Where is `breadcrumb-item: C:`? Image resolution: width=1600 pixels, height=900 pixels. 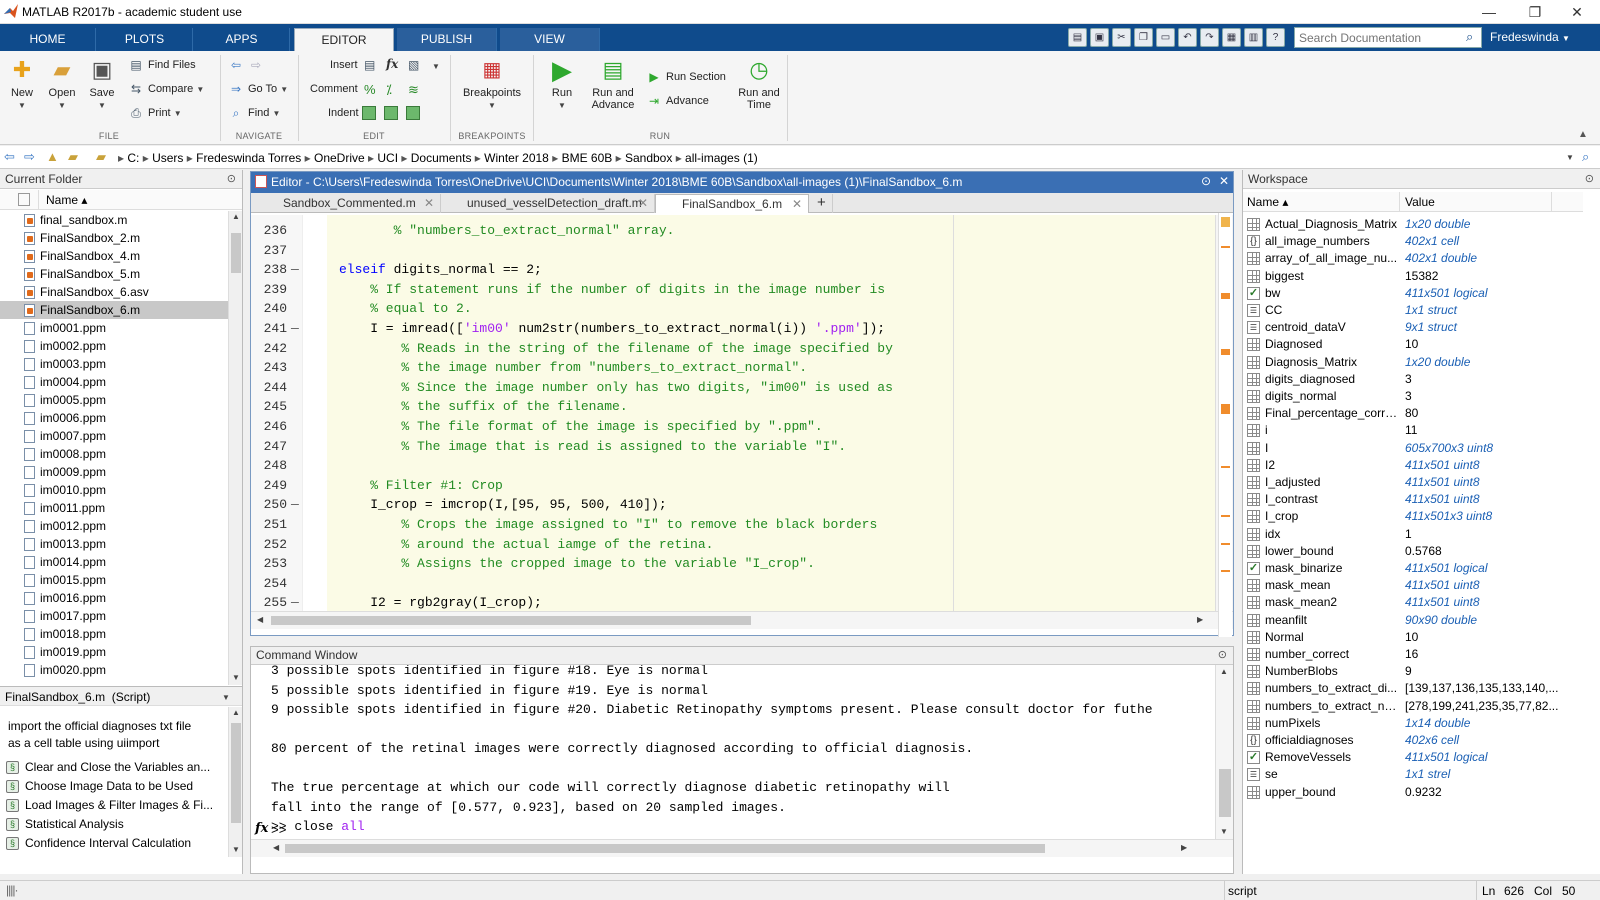
breadcrumb-item: C: is located at coordinates (133, 158).